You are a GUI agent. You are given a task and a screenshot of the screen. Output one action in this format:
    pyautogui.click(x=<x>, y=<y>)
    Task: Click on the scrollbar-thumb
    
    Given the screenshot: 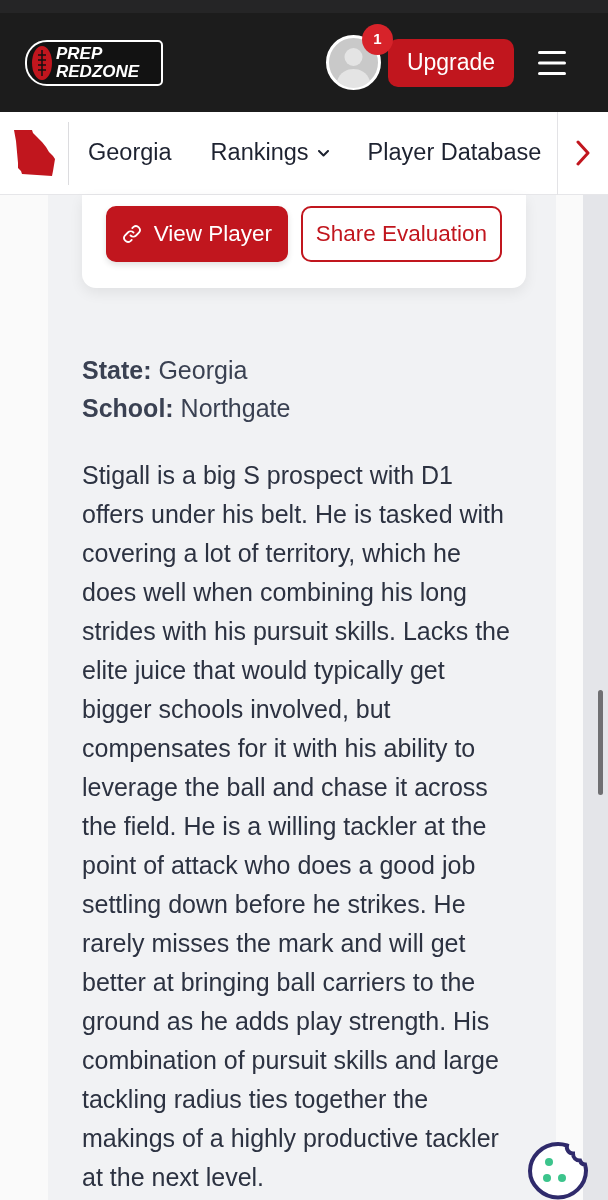 What is the action you would take?
    pyautogui.click(x=600, y=742)
    